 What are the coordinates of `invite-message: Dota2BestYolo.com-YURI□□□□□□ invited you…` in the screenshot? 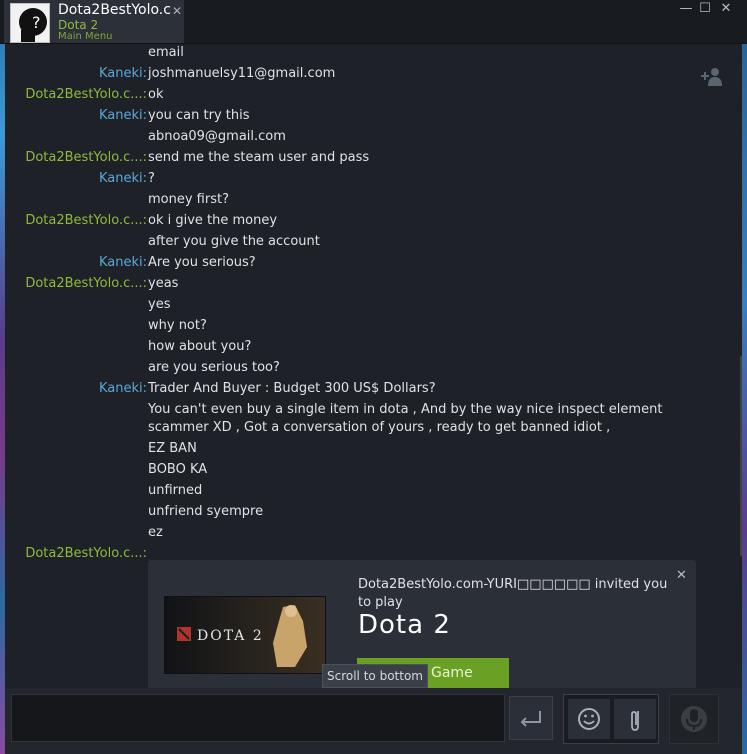 It's located at (513, 593).